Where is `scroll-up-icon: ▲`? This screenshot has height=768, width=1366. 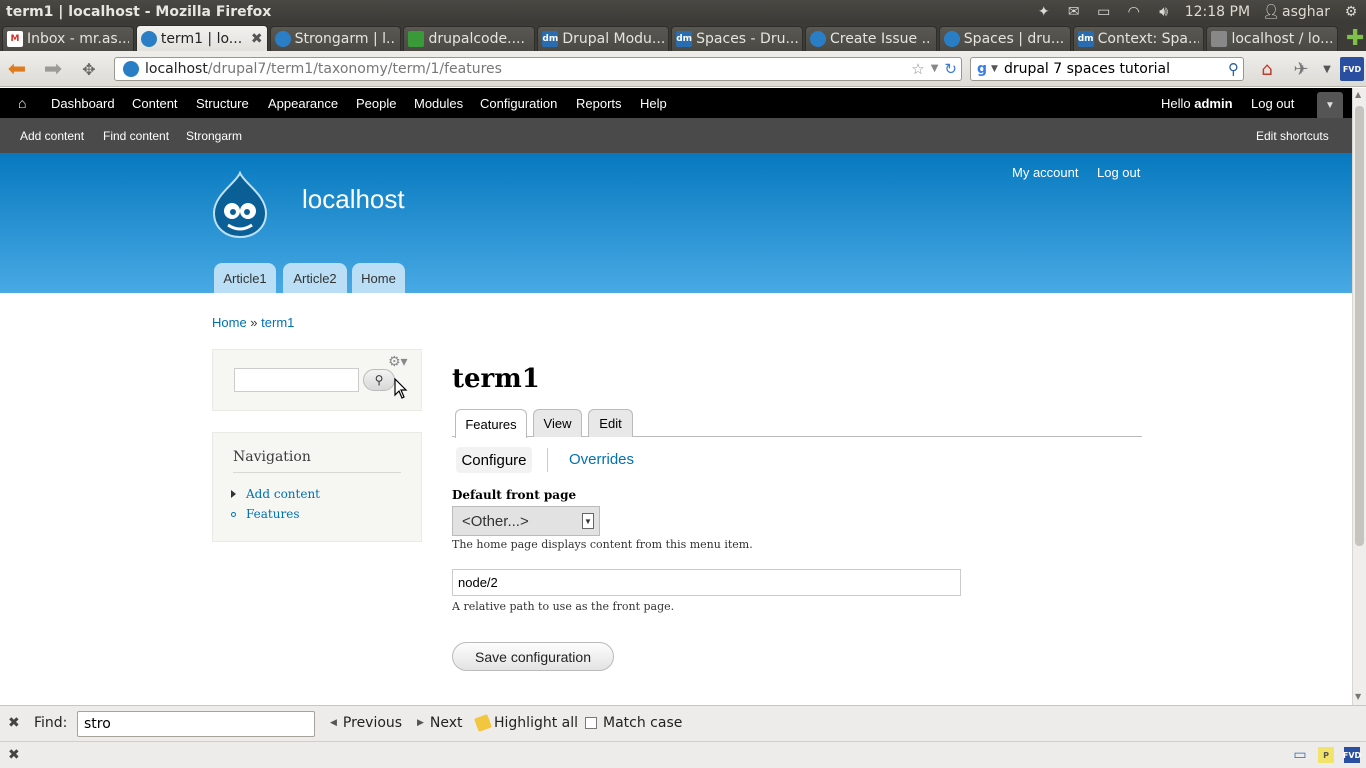 scroll-up-icon: ▲ is located at coordinates (1358, 94).